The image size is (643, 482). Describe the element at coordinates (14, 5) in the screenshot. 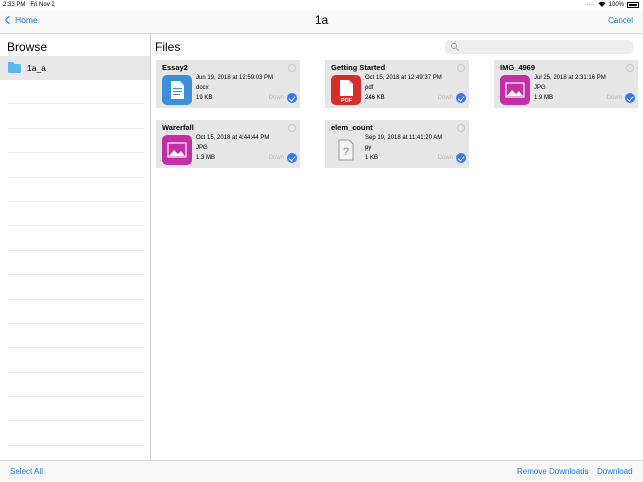

I see `status-time: 2:33 PM` at that location.